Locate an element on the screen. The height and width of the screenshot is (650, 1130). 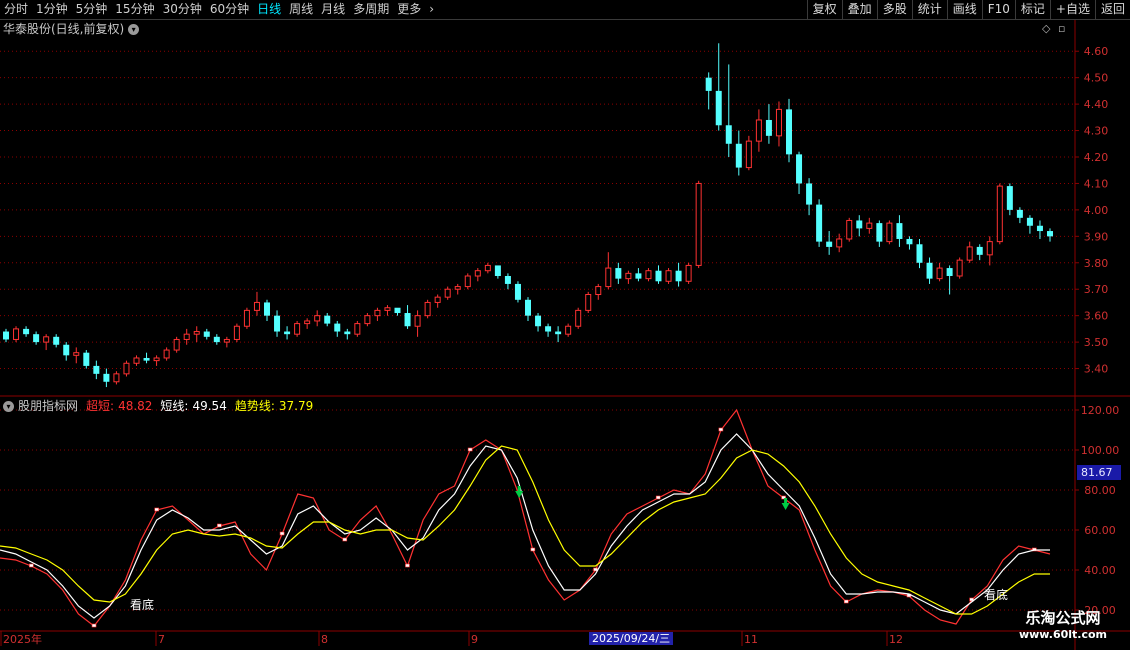
indicator-name: 股朋指标网 is located at coordinates (48, 406).